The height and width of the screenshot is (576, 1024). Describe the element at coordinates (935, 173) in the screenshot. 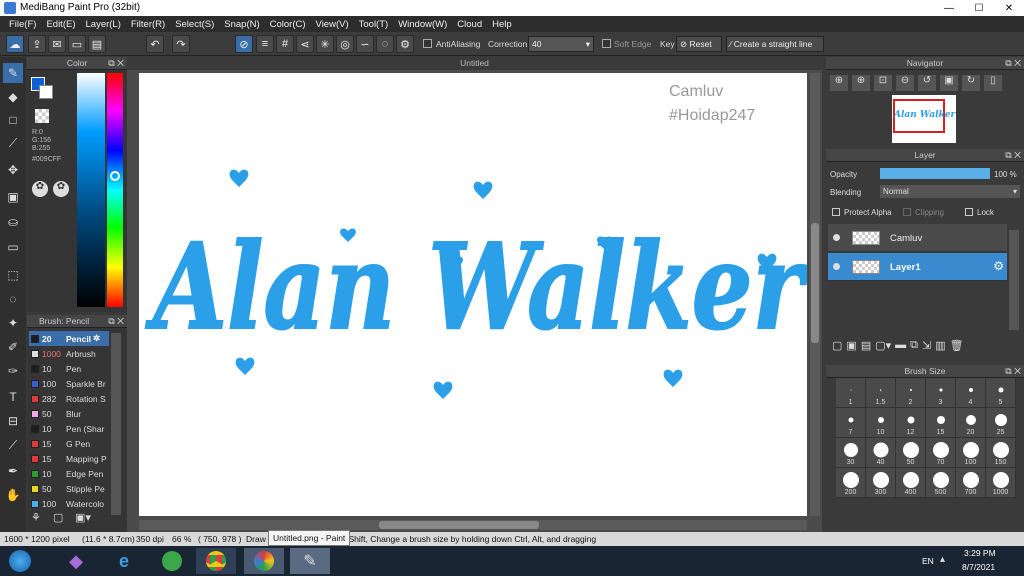

I see `opacity-slider` at that location.